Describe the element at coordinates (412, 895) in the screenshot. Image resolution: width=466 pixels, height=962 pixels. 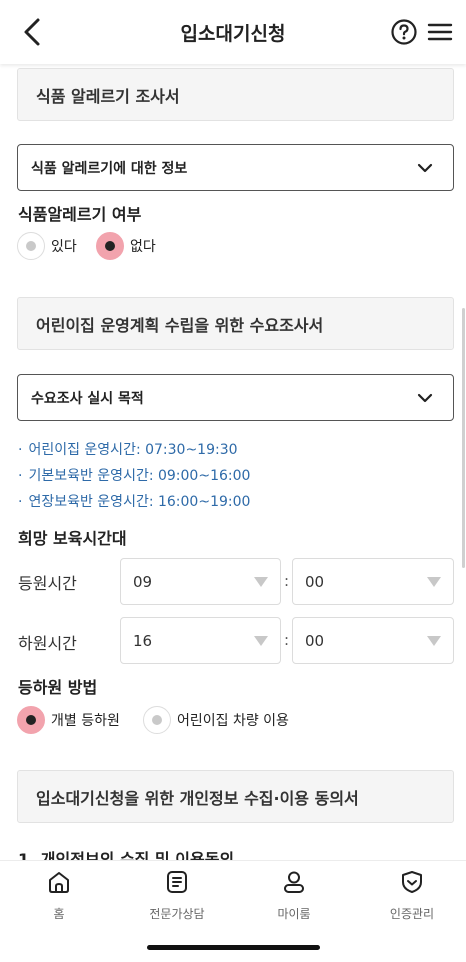
I see `tab-certification: 인증관리` at that location.